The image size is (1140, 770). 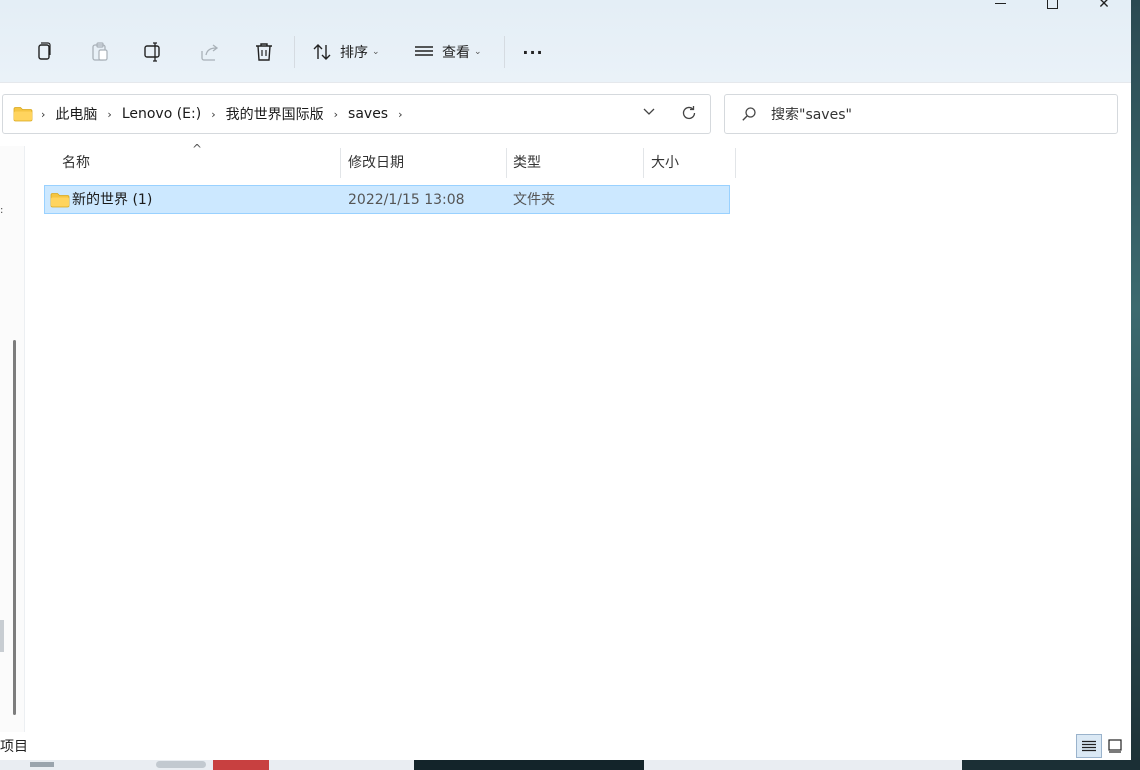 I want to click on details-view-icon, so click(x=1089, y=746).